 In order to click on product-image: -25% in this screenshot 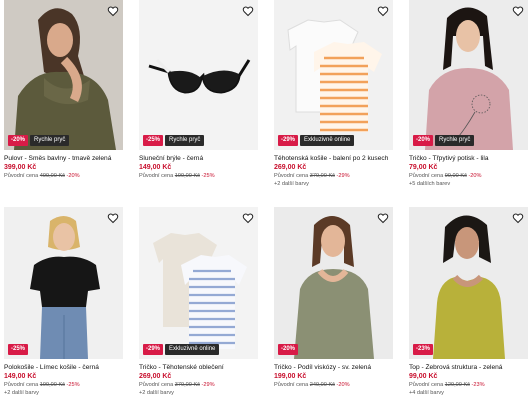, I will do `click(63, 283)`.